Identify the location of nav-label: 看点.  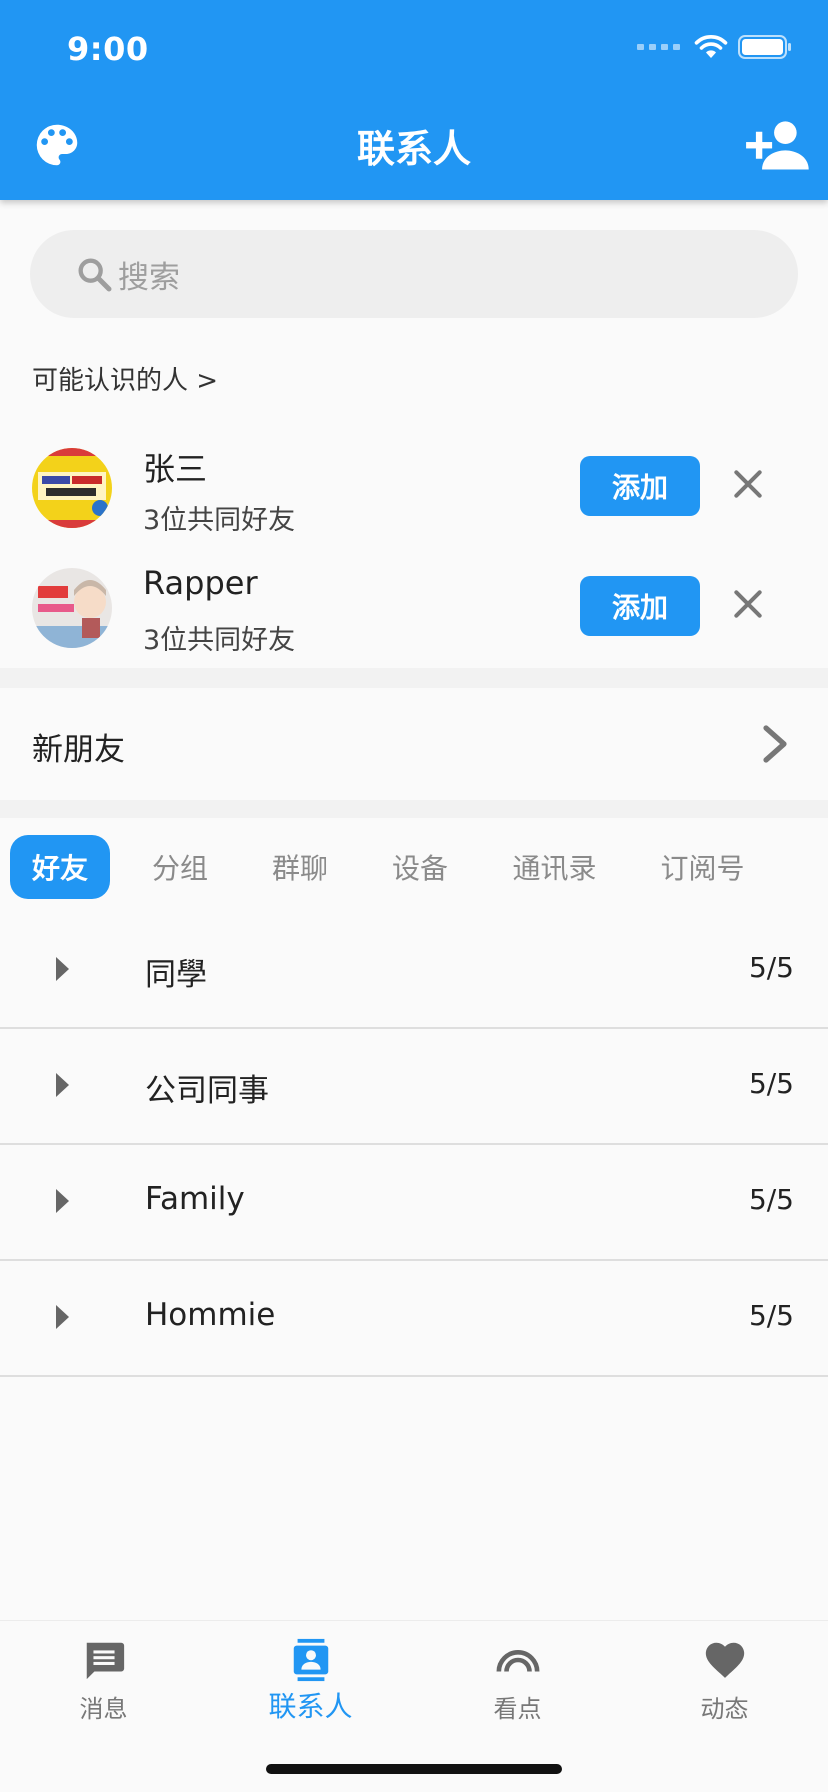
(517, 1709).